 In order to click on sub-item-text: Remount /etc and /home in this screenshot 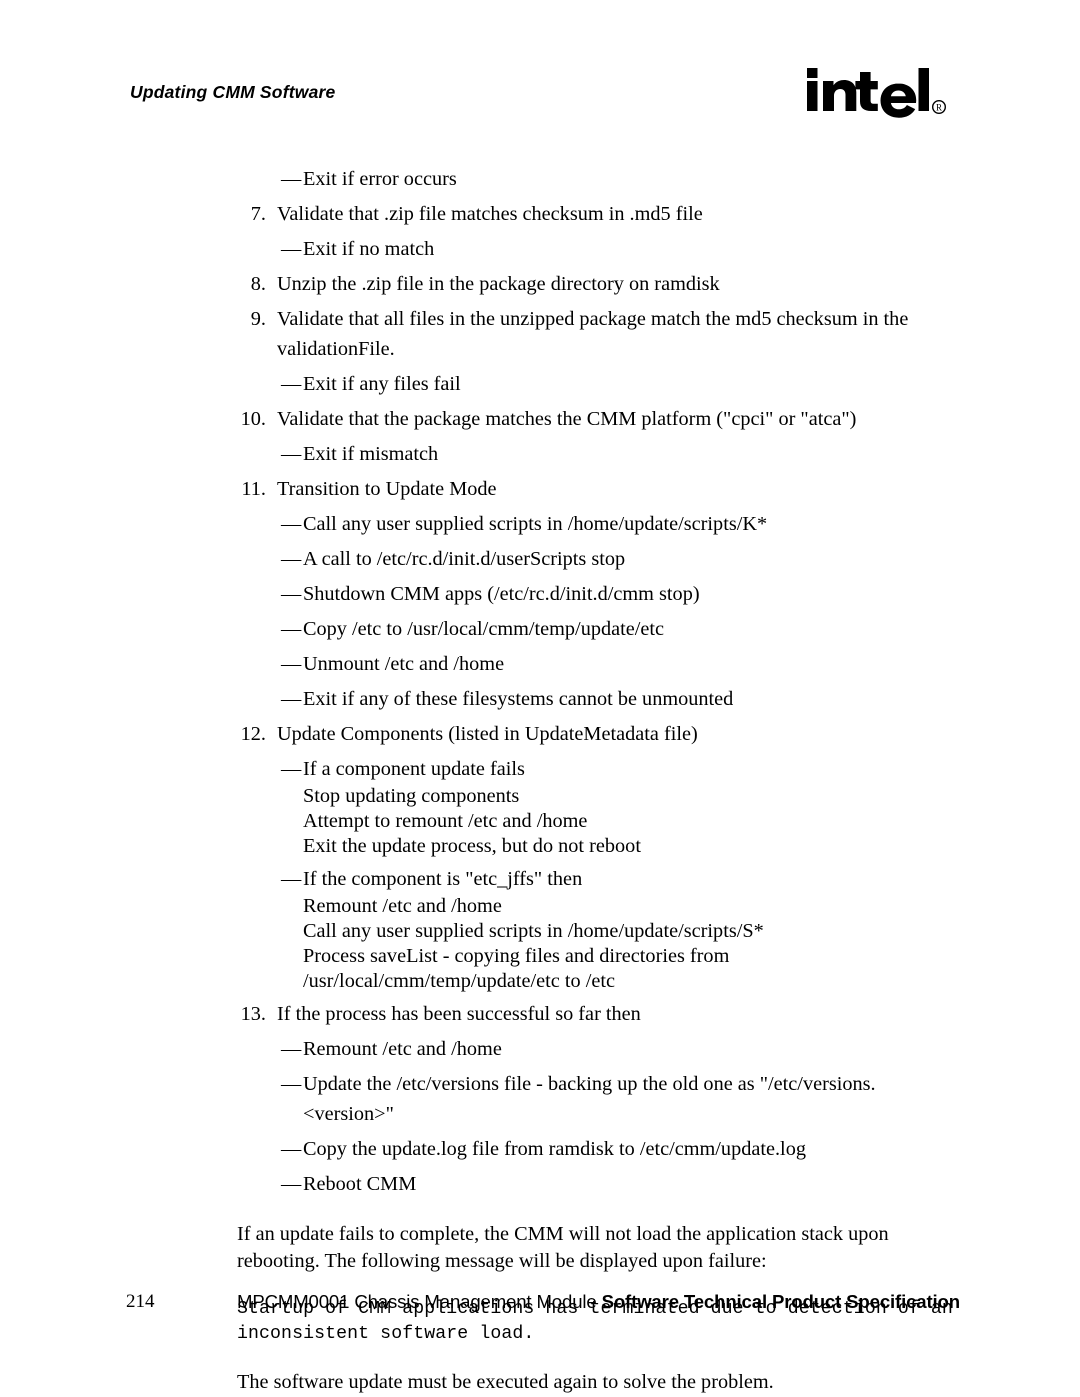, I will do `click(402, 1049)`.